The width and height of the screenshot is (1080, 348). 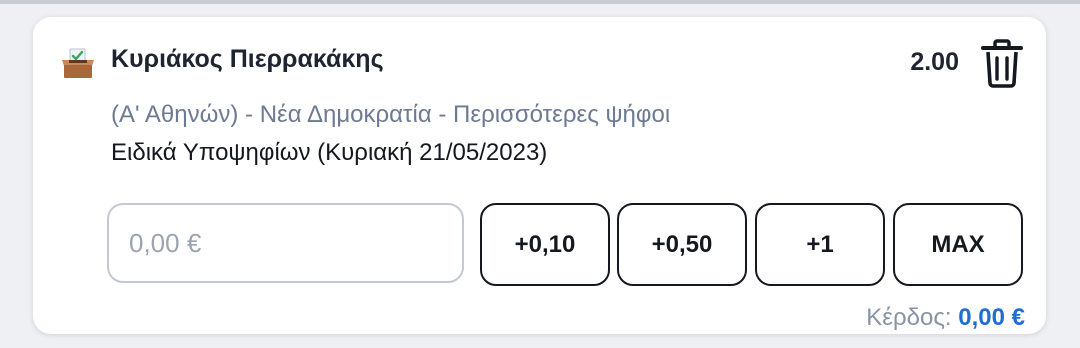 What do you see at coordinates (934, 62) in the screenshot?
I see `odds-value: 2.00` at bounding box center [934, 62].